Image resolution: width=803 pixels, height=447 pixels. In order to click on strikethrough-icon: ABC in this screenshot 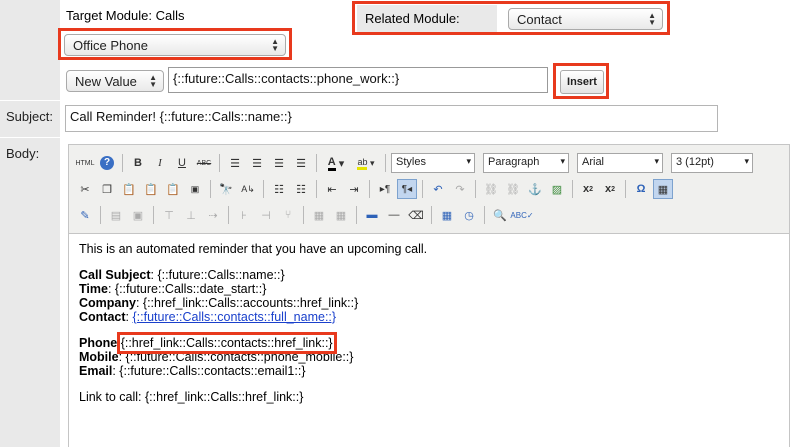, I will do `click(204, 163)`.